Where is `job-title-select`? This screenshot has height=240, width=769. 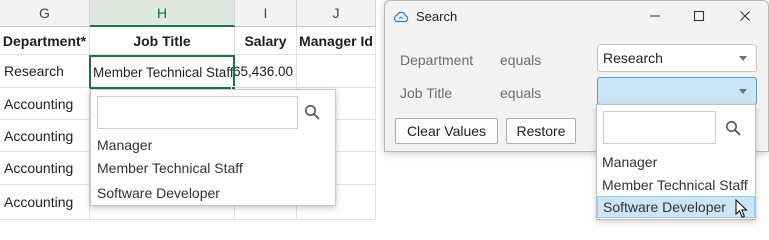 job-title-select is located at coordinates (677, 91).